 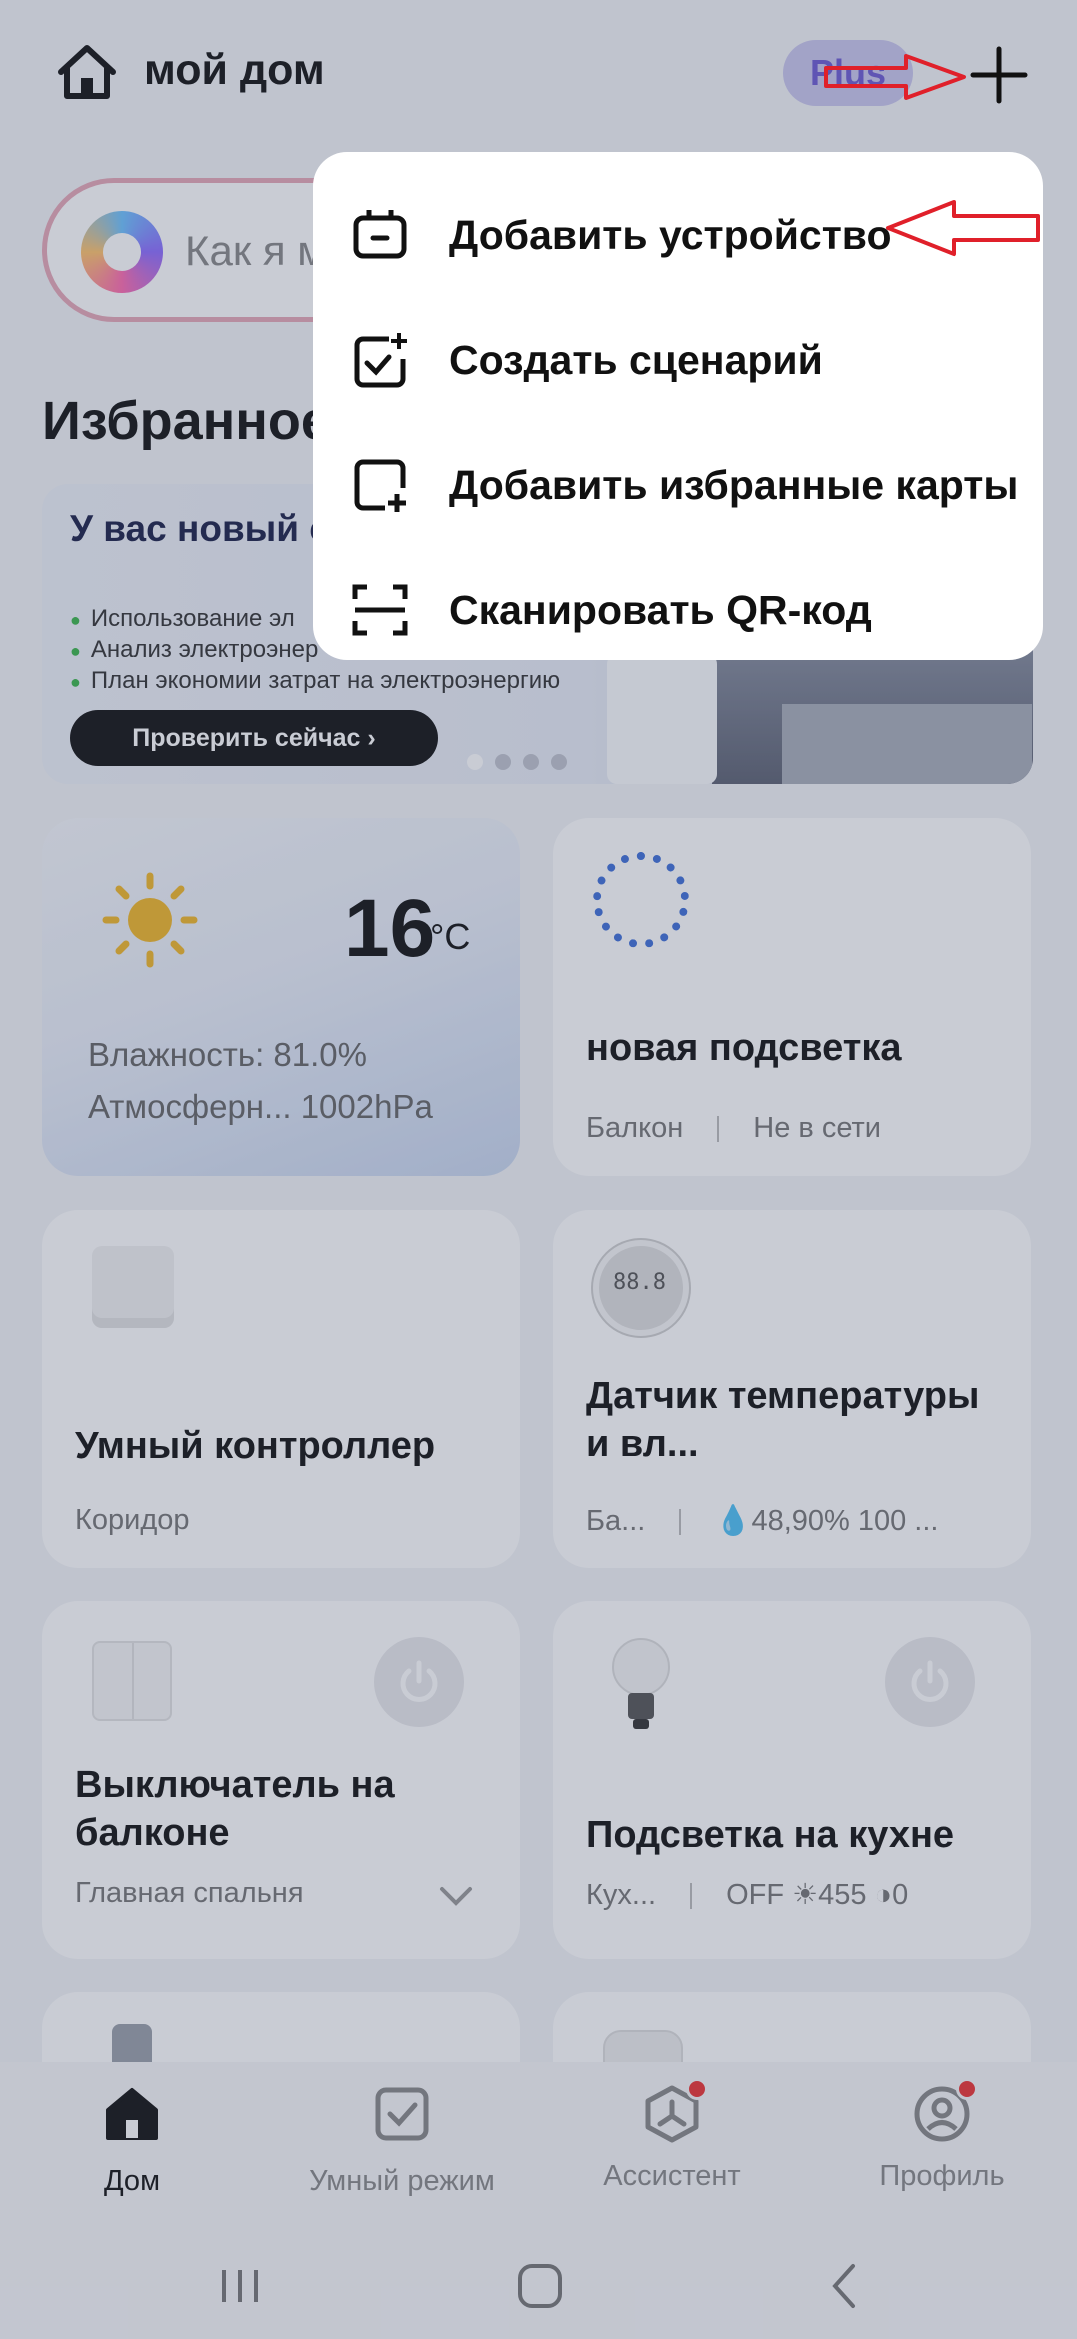 I want to click on menu-item-create-scene: Создать сценарий, so click(x=678, y=361).